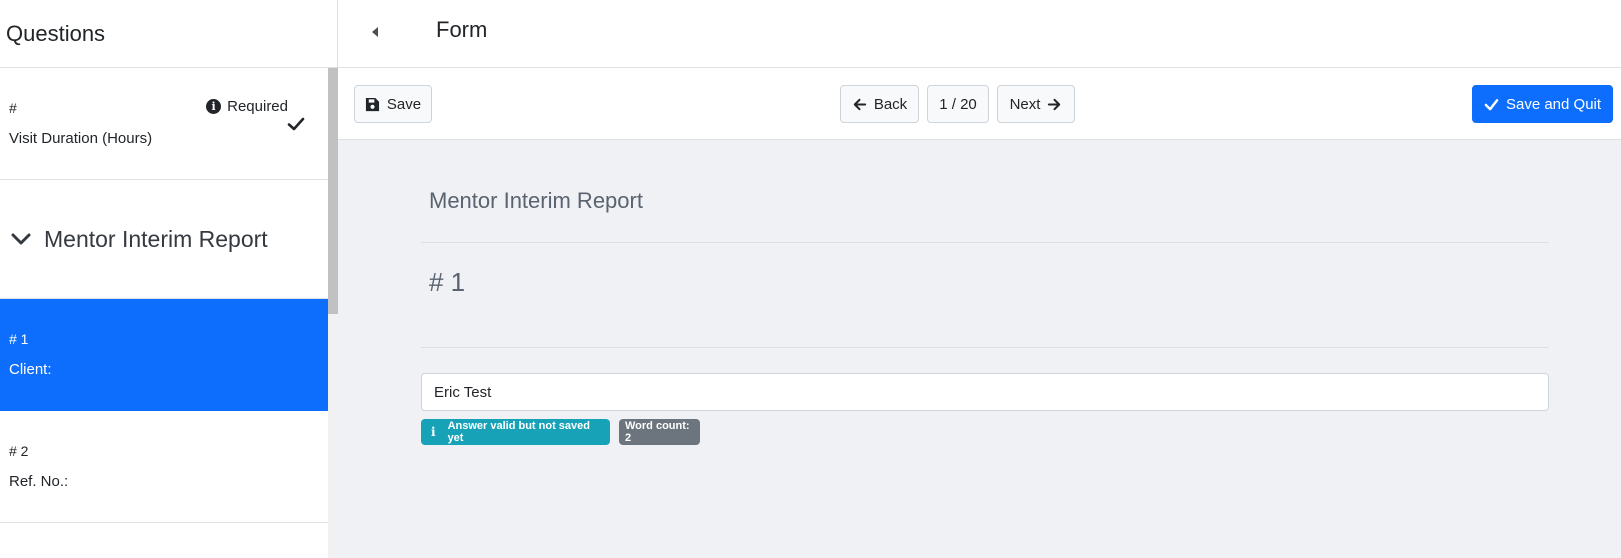 The height and width of the screenshot is (558, 1621). What do you see at coordinates (164, 467) in the screenshot?
I see `question-item-2: # 2 Ref. No.:` at bounding box center [164, 467].